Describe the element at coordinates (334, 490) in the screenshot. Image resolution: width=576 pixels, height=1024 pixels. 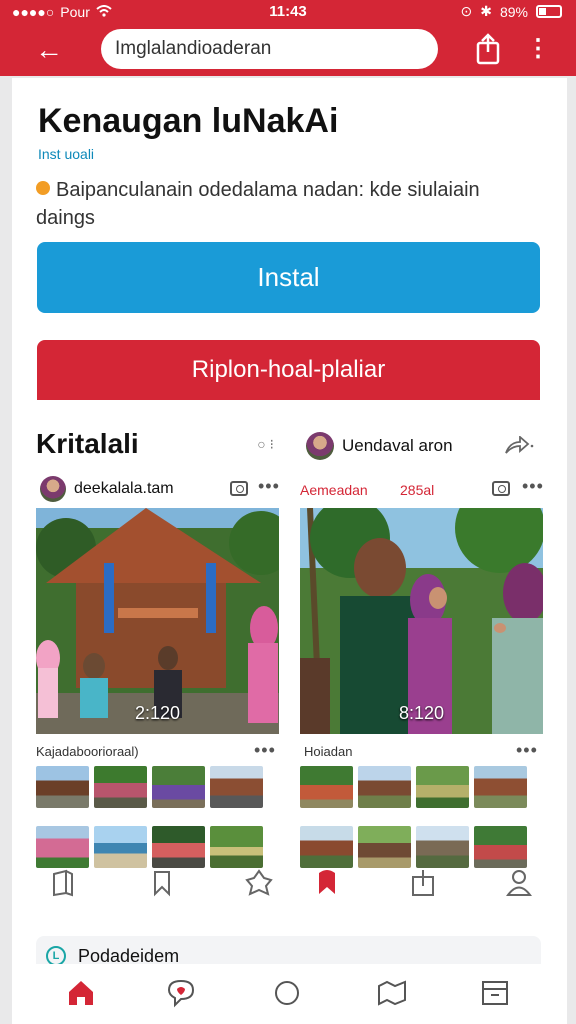
I see `post-username: Aemeadan` at that location.